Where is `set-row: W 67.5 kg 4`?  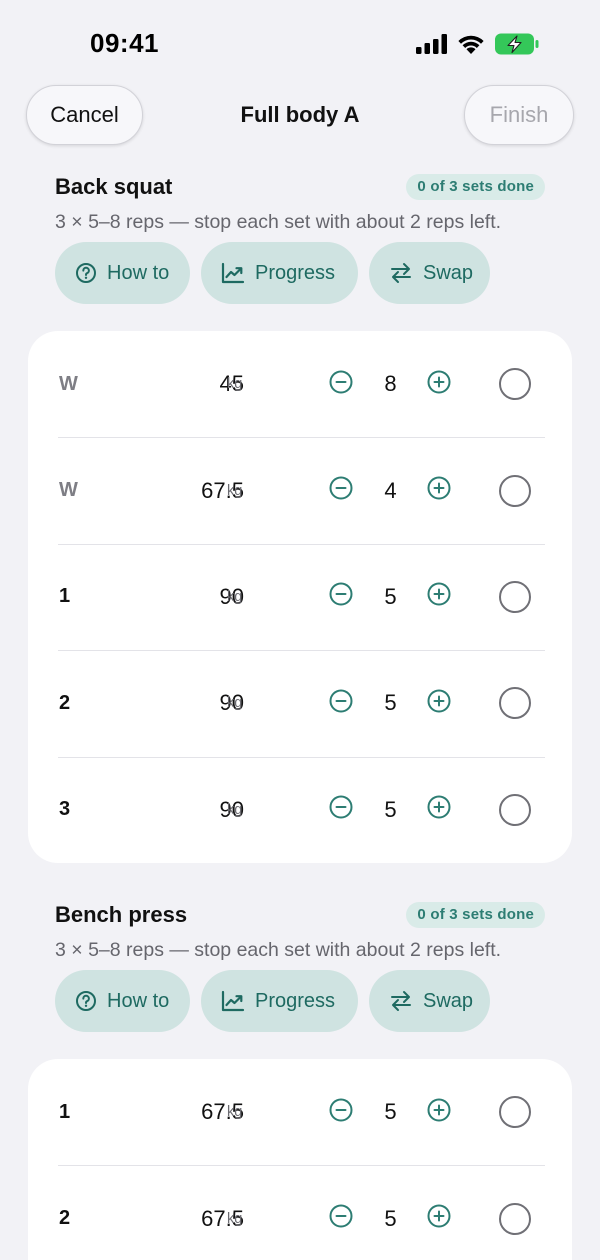 set-row: W 67.5 kg 4 is located at coordinates (300, 490).